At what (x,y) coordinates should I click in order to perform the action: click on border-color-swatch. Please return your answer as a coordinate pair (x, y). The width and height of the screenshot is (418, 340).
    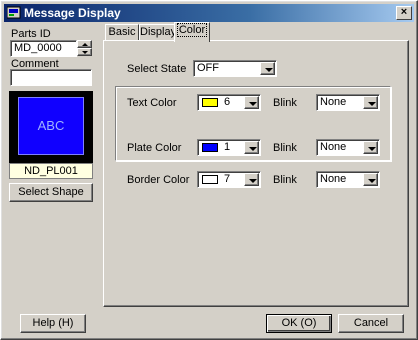
    Looking at the image, I should click on (210, 179).